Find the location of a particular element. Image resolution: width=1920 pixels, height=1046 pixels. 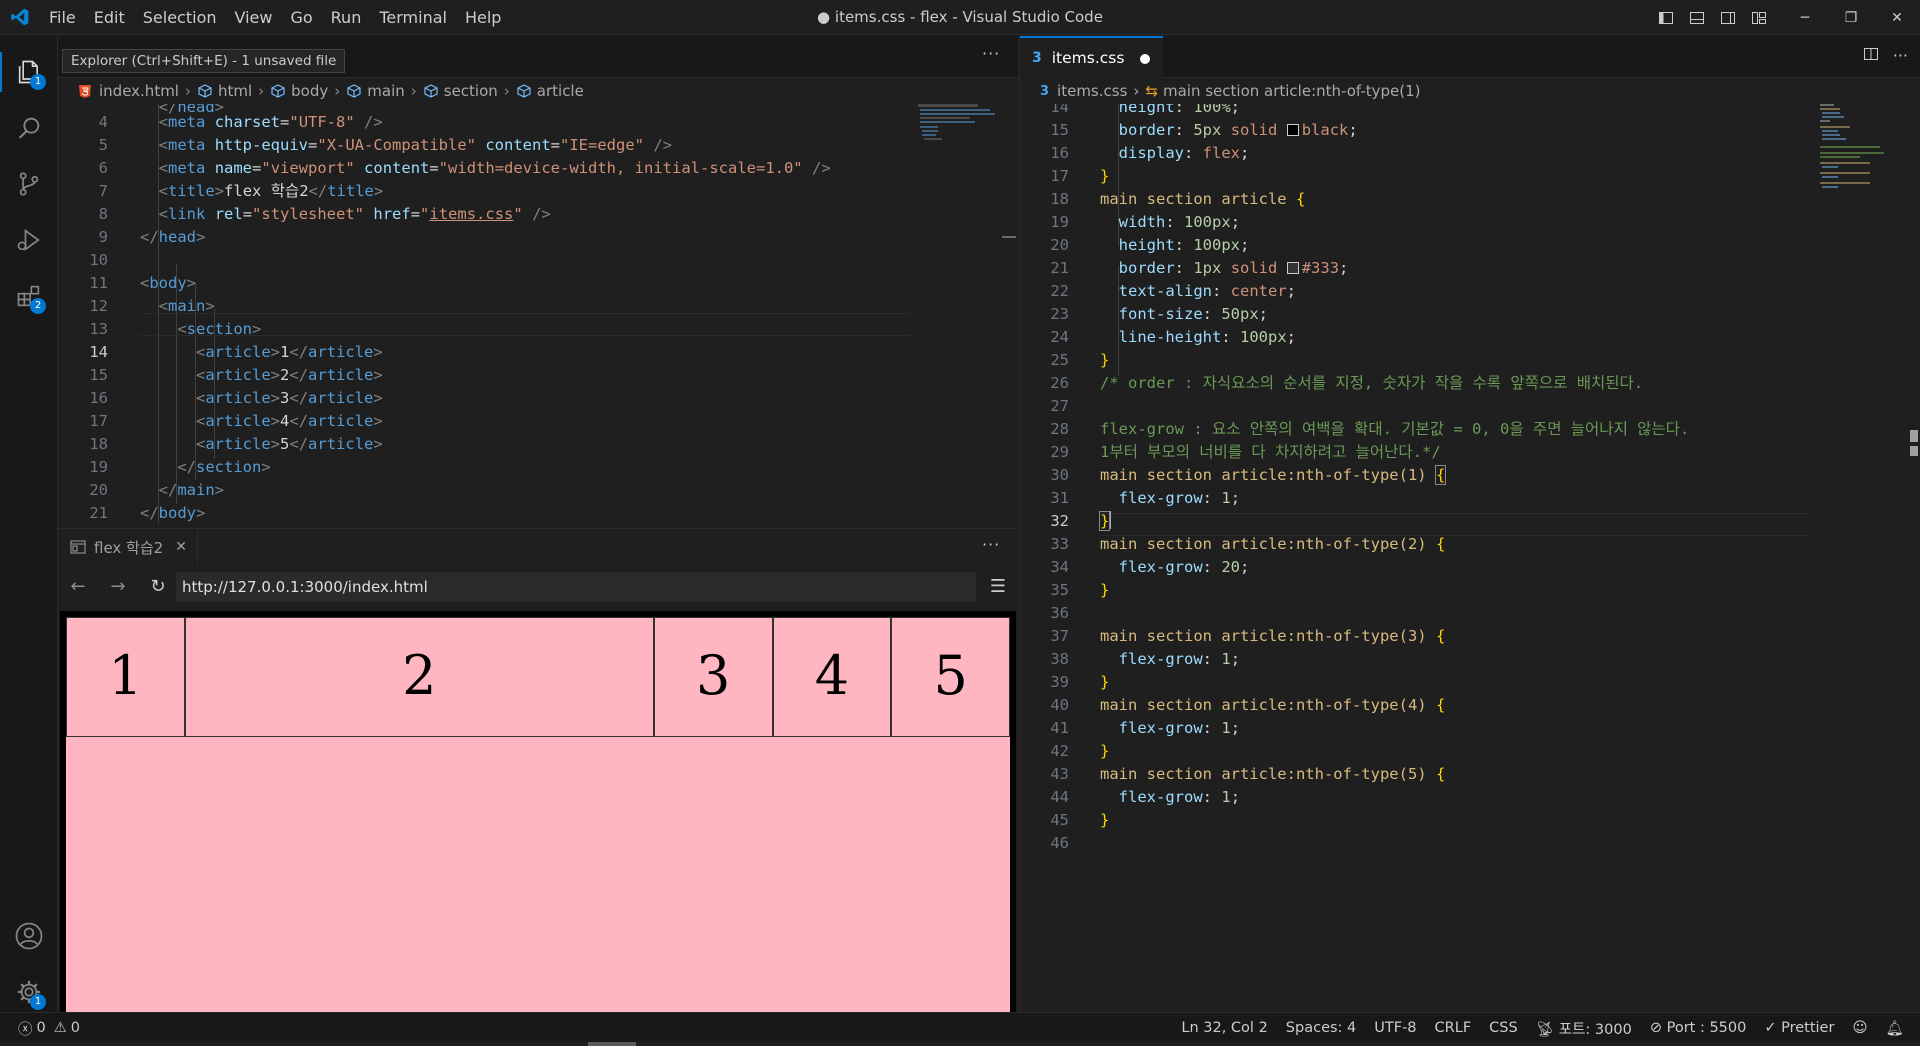

breadcrumb-item: index.html is located at coordinates (139, 91).